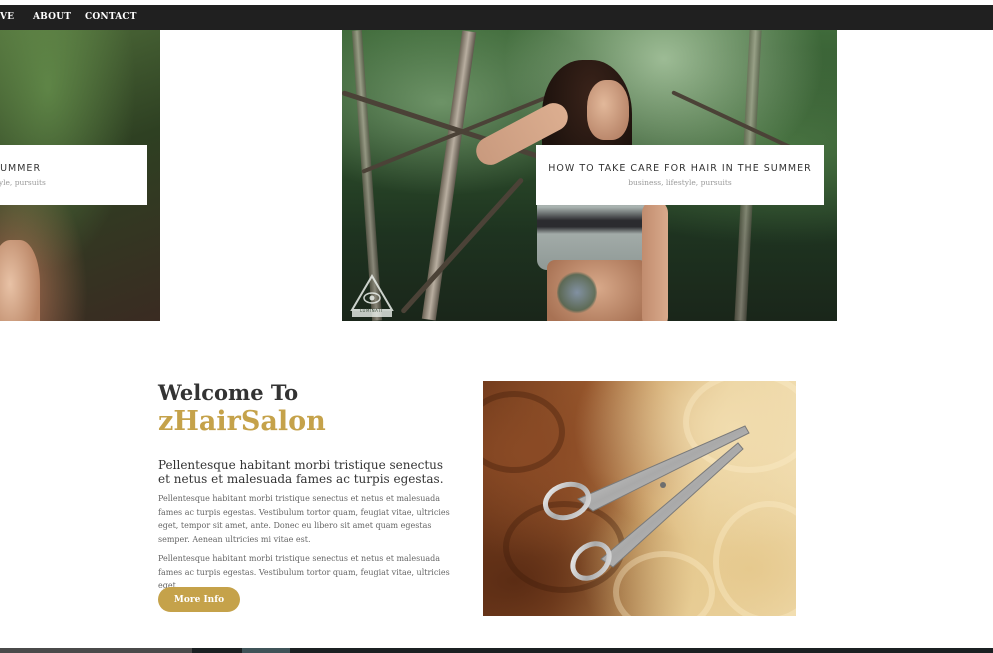 Image resolution: width=993 pixels, height=653 pixels. What do you see at coordinates (577, 292) in the screenshot?
I see `model-tattoo` at bounding box center [577, 292].